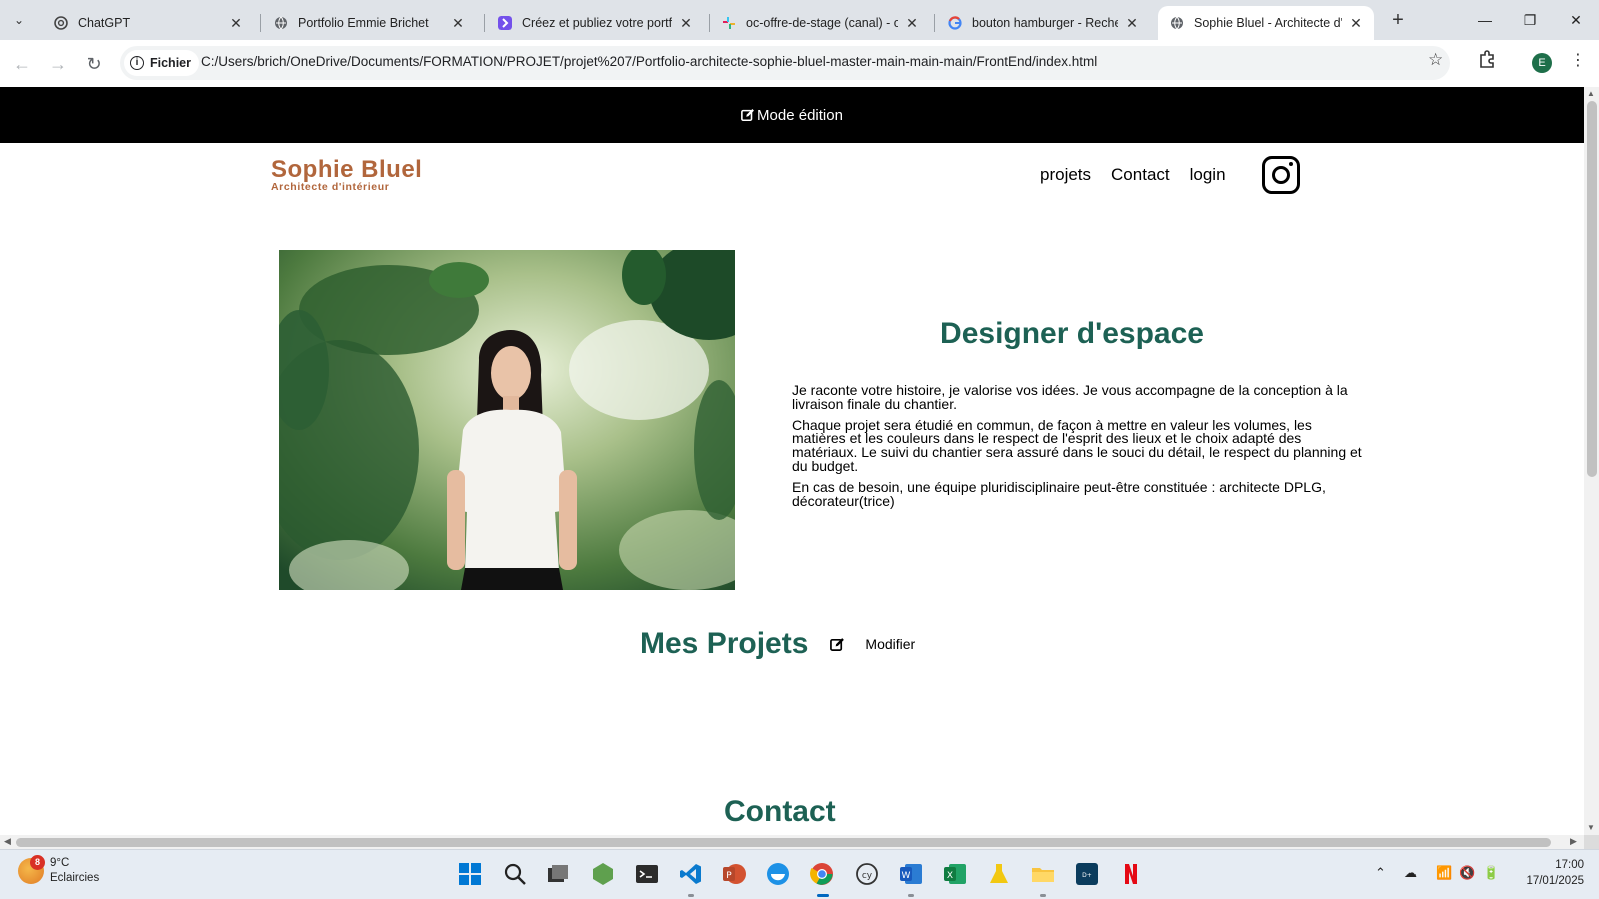  I want to click on excel-icon: X, so click(955, 874).